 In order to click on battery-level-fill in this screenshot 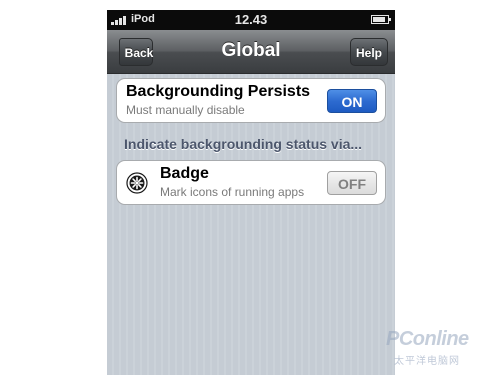, I will do `click(379, 19)`.